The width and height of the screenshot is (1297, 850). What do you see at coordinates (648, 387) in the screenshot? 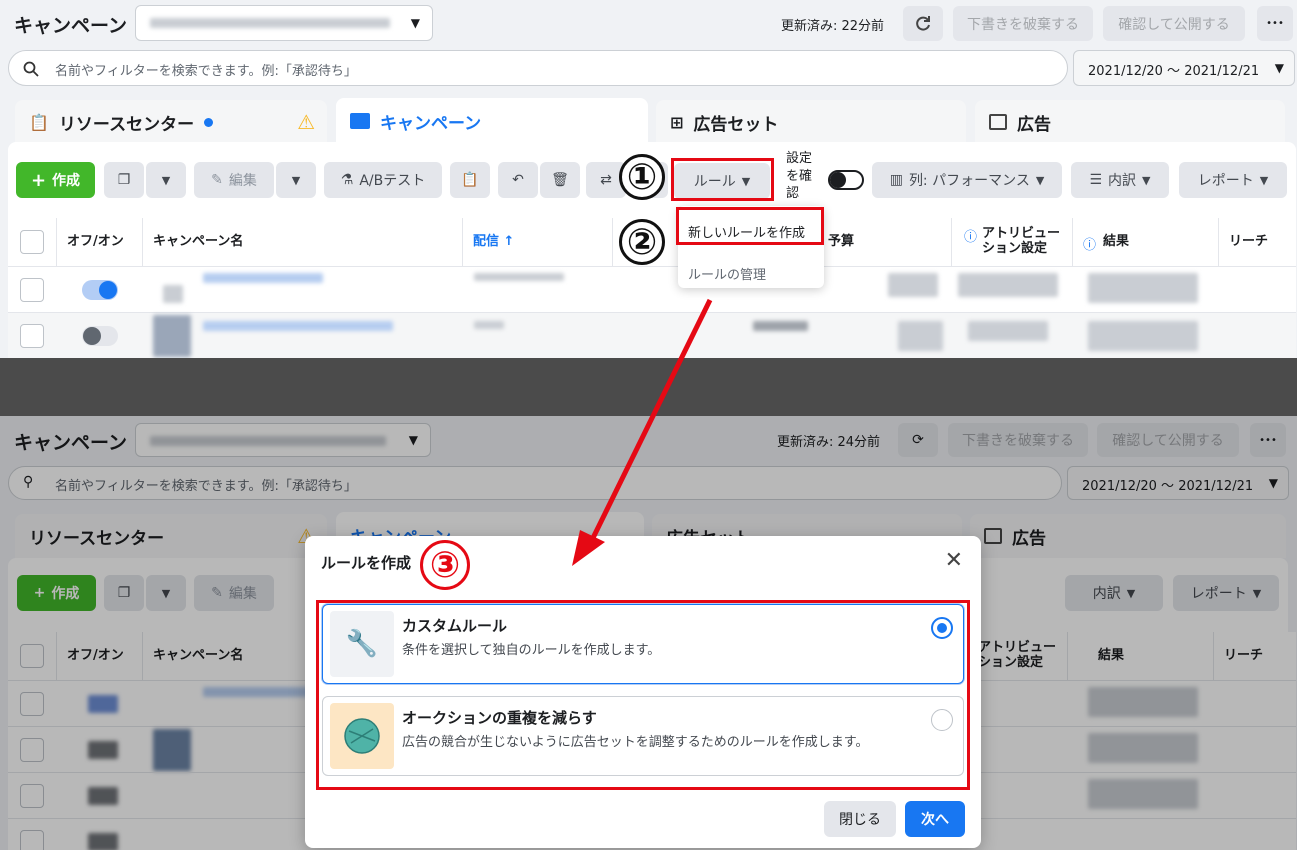
I see `separator` at bounding box center [648, 387].